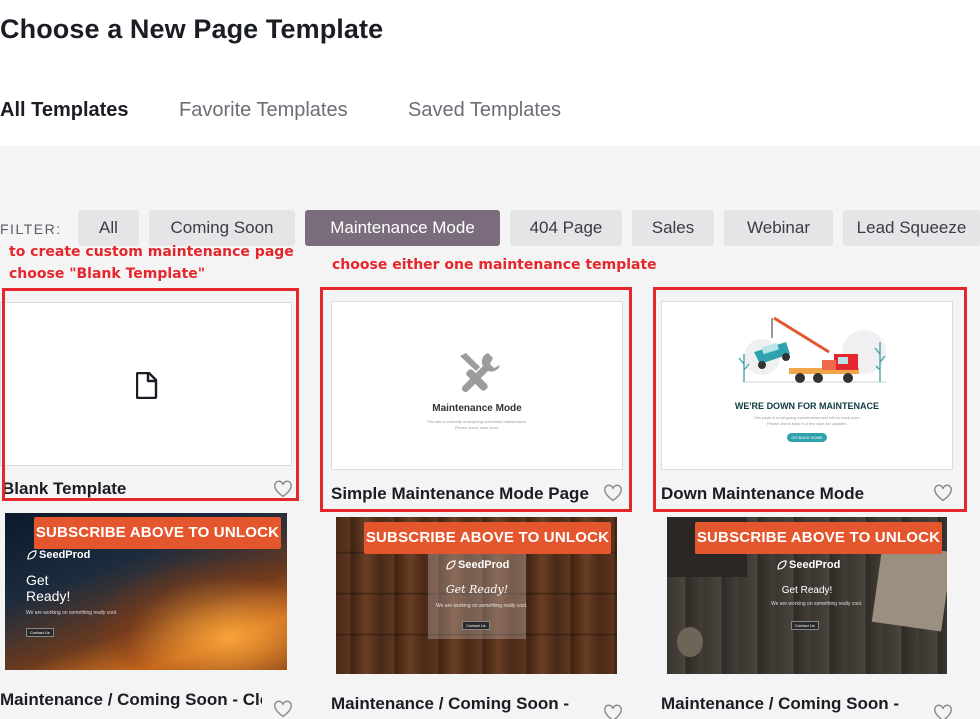 This screenshot has width=980, height=719. Describe the element at coordinates (673, 228) in the screenshot. I see `filter-chip-sales: Sales` at that location.